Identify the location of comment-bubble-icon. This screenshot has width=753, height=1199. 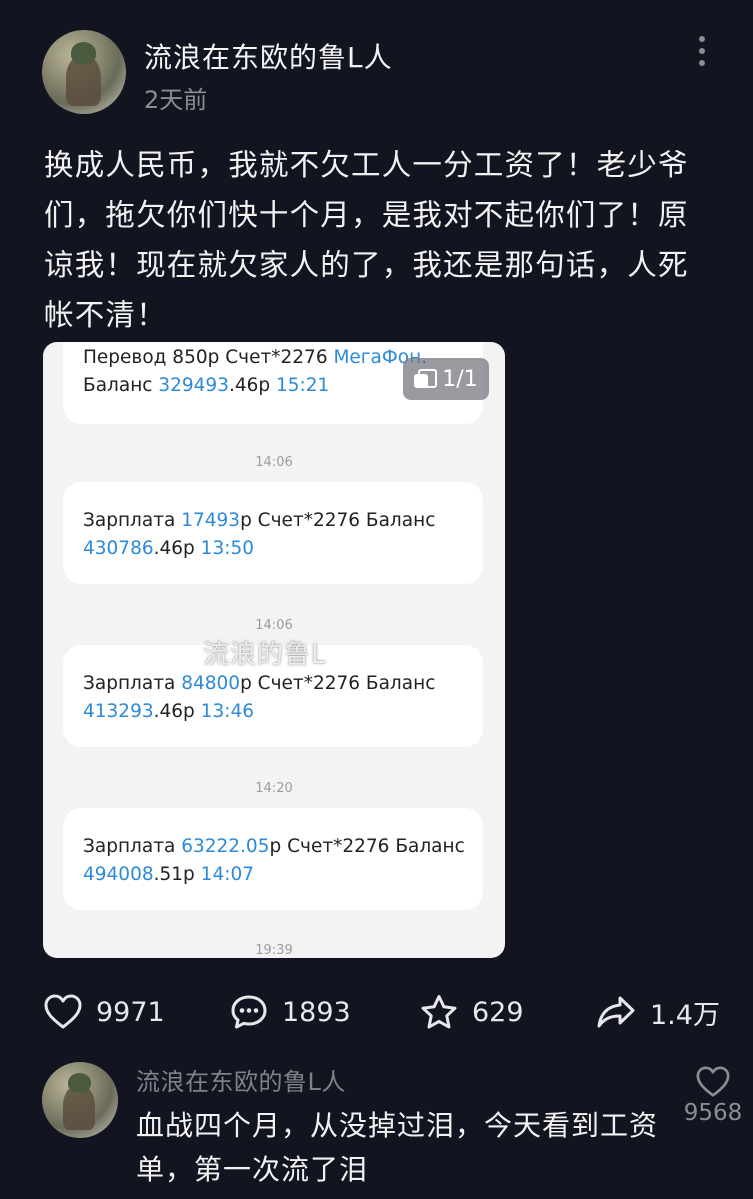
(249, 1012).